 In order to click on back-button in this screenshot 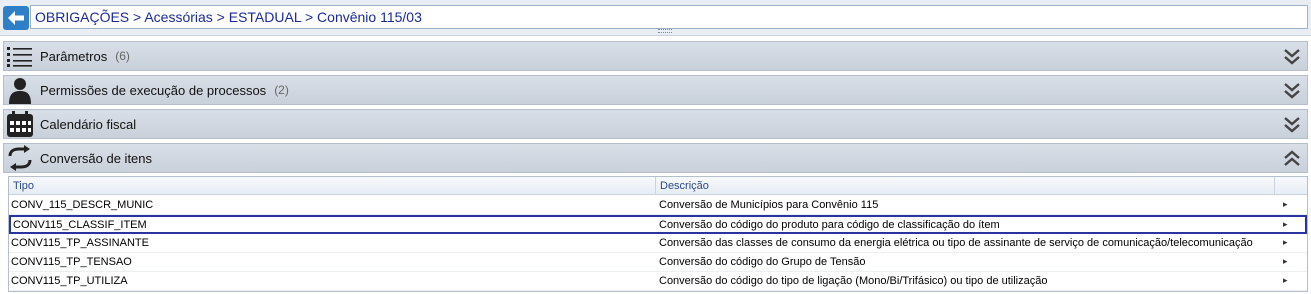, I will do `click(16, 18)`.